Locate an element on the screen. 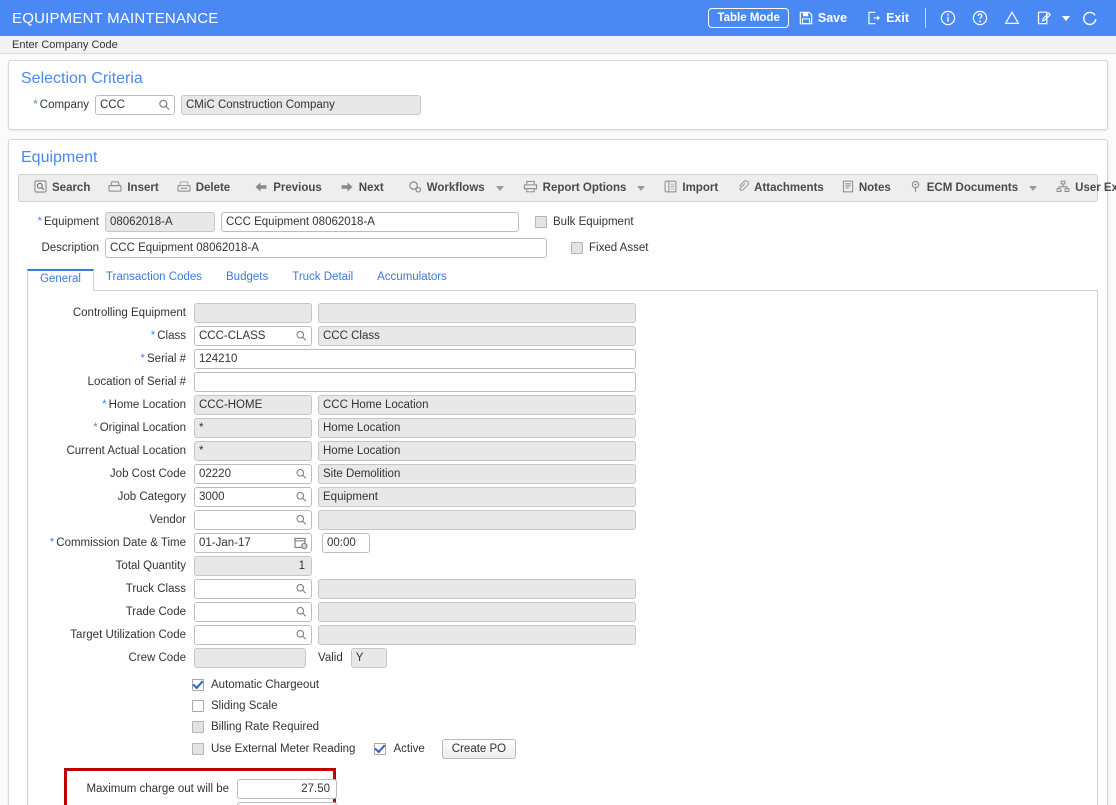 This screenshot has height=805, width=1116. previous-button: Previous is located at coordinates (288, 188).